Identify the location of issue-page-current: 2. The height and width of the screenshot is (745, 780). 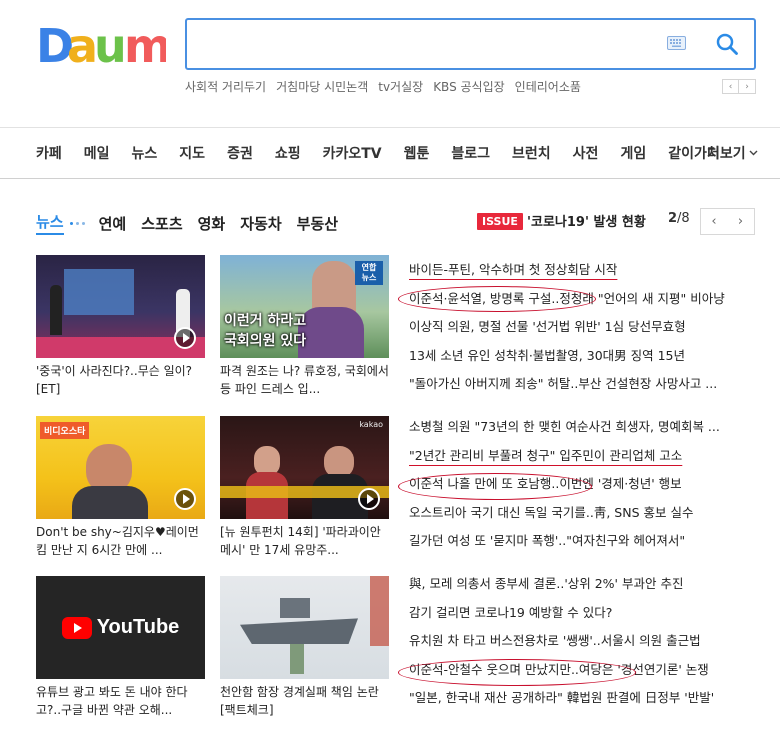
(673, 218).